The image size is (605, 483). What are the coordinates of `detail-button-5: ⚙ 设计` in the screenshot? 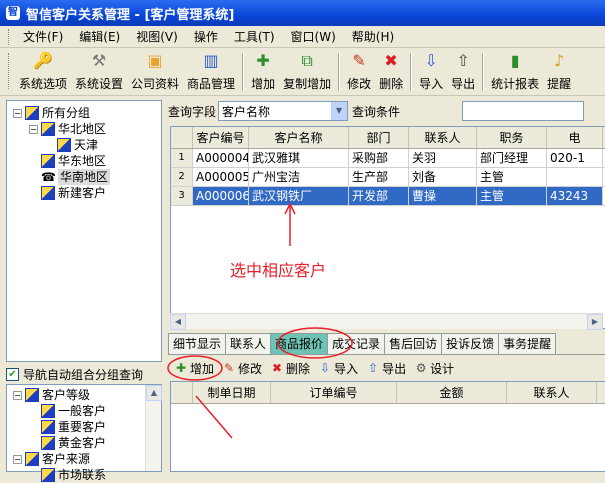 It's located at (434, 368).